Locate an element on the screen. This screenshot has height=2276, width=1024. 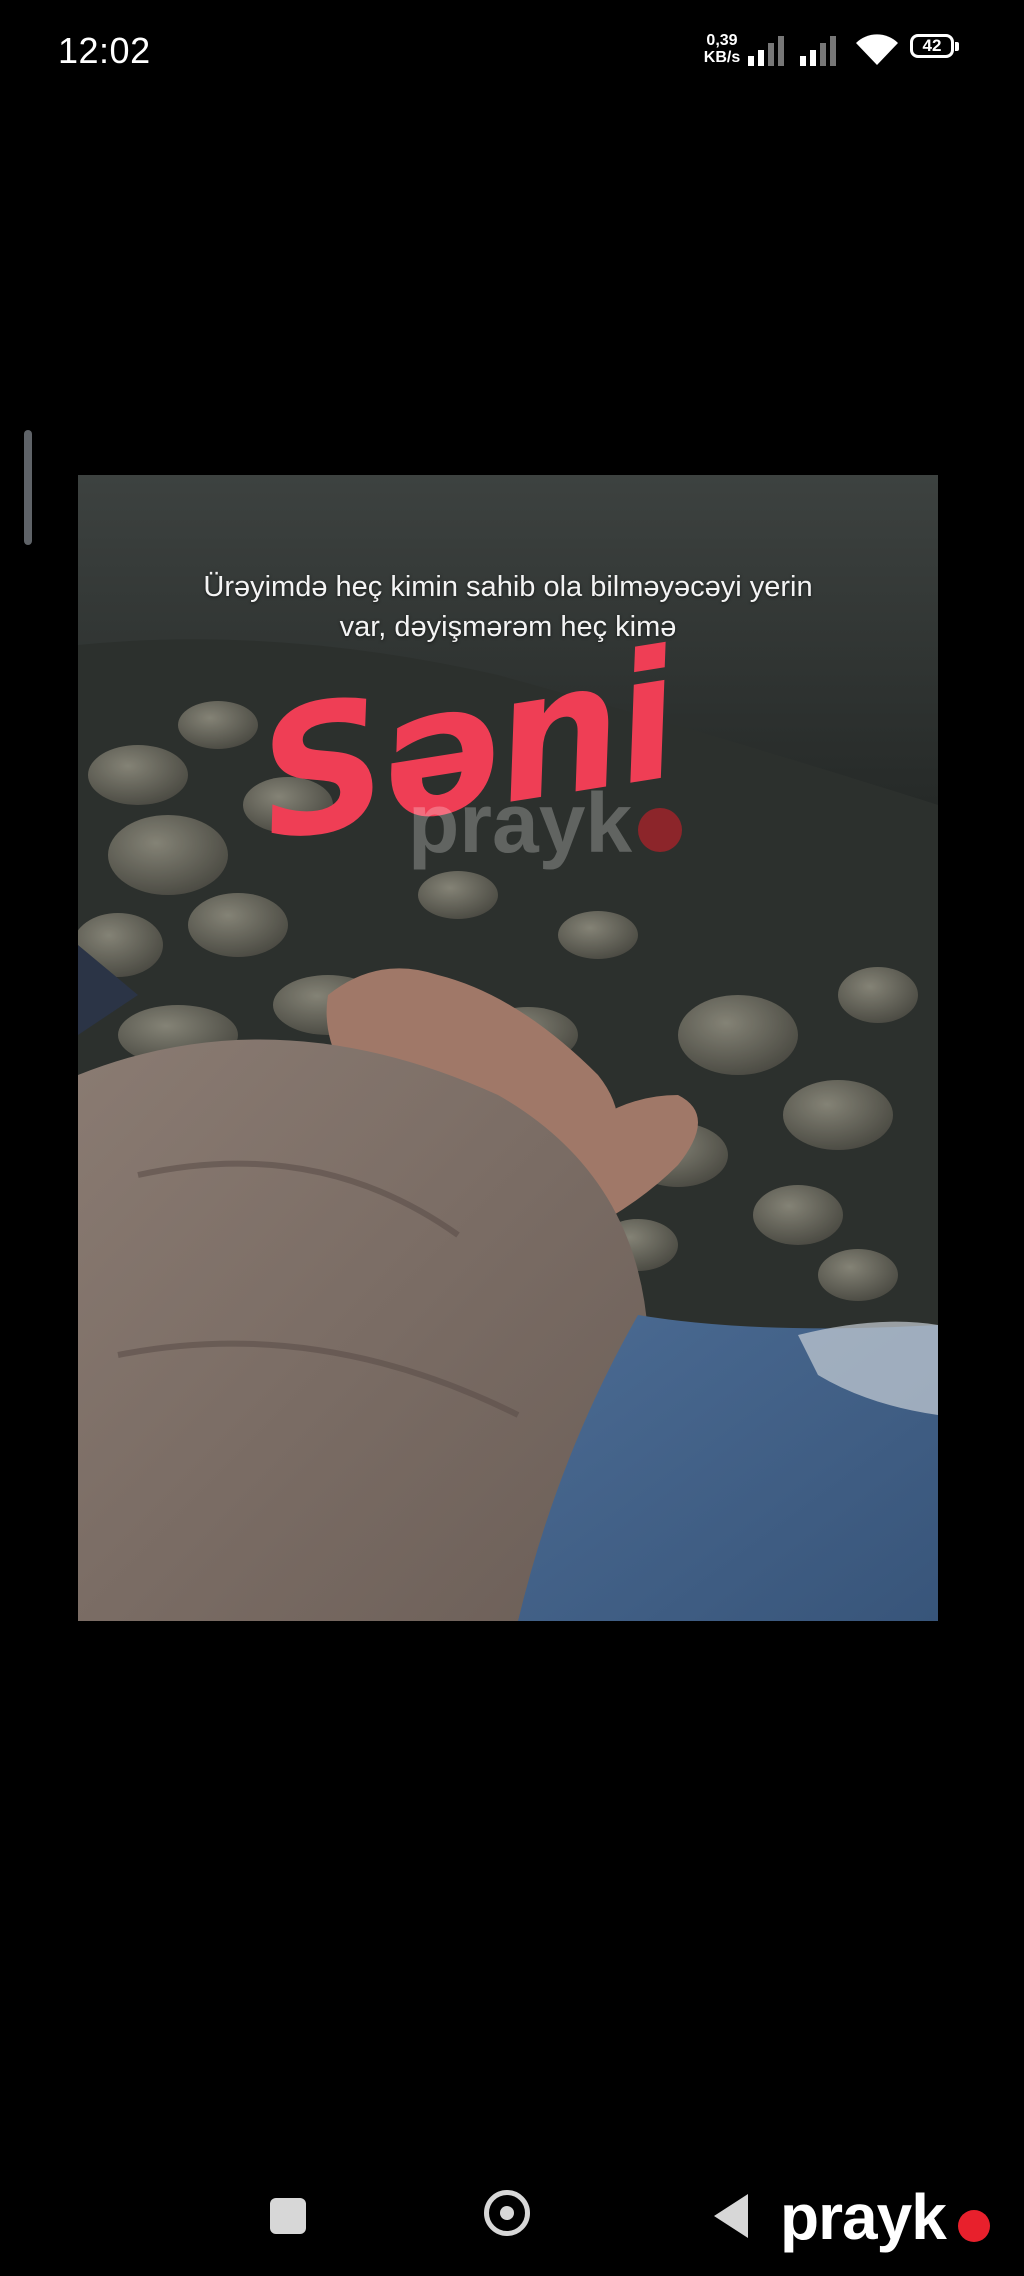
watermark-dot-icon is located at coordinates (660, 829).